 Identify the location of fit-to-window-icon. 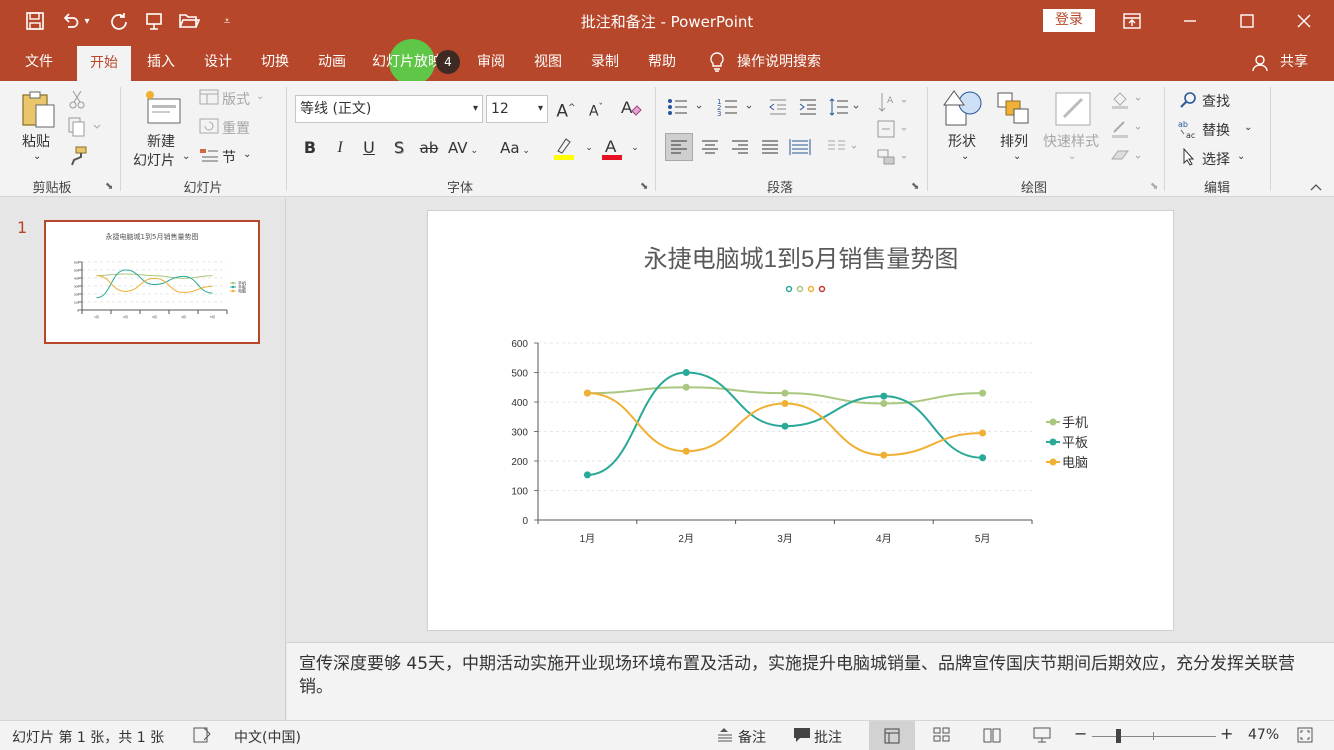
(1305, 737).